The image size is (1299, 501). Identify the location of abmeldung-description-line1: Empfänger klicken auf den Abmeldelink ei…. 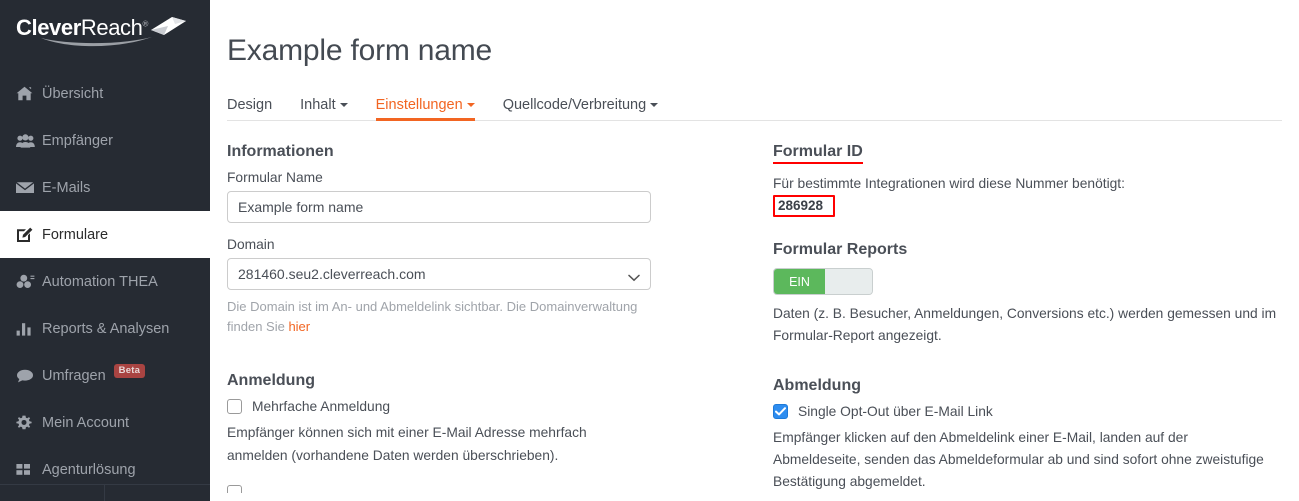
(980, 438).